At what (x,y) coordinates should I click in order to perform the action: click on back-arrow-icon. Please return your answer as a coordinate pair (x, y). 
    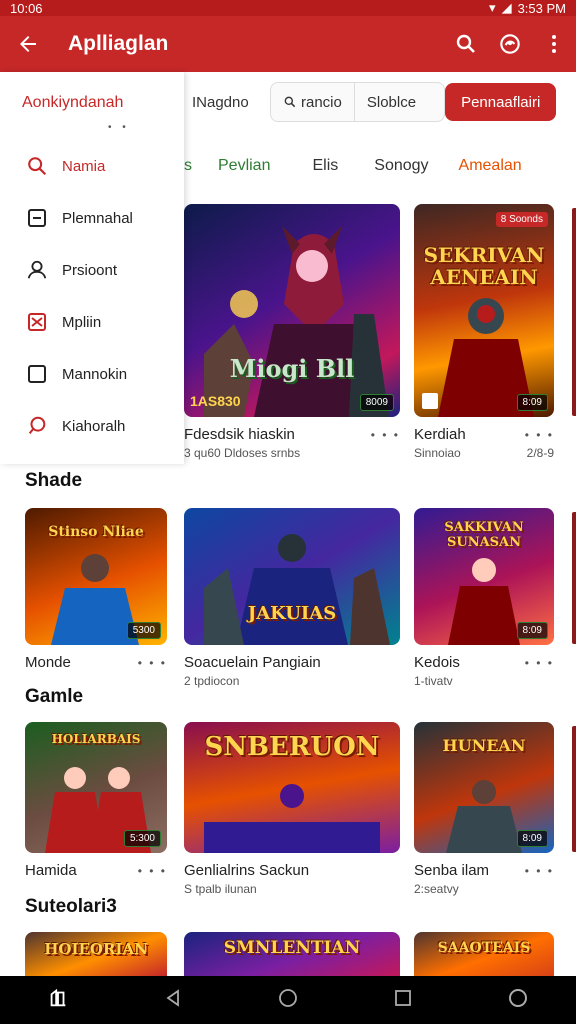
    Looking at the image, I should click on (28, 44).